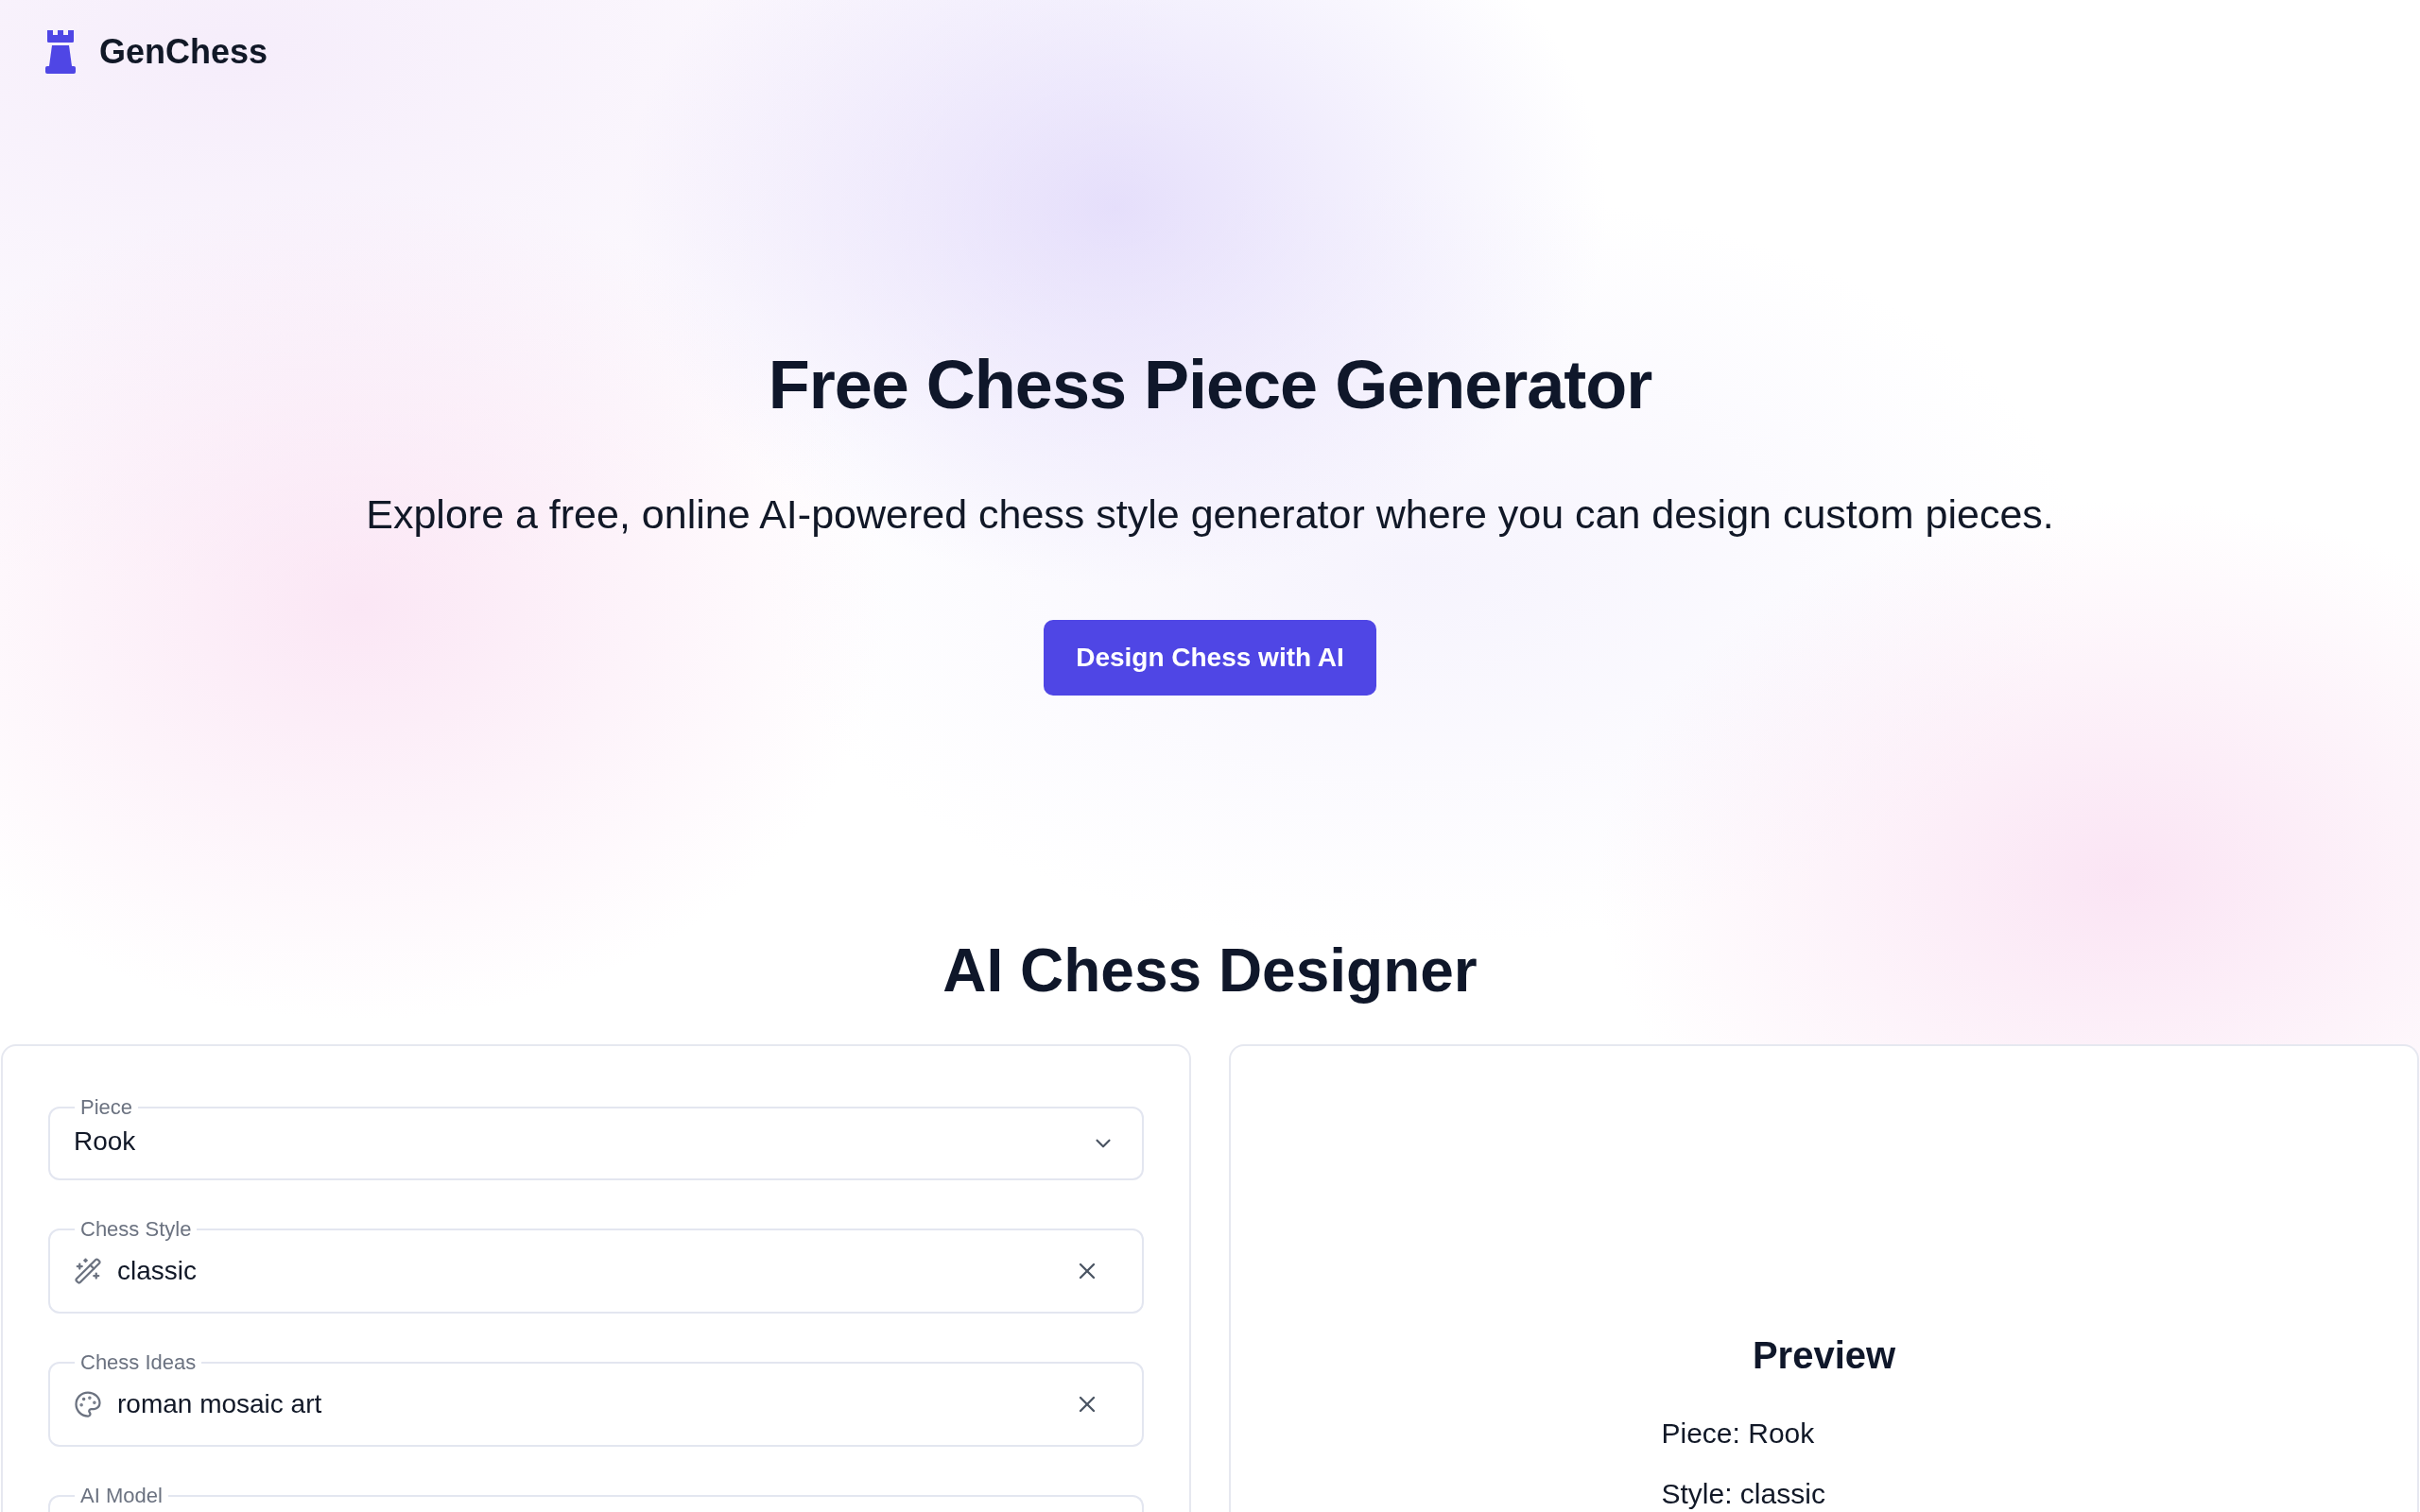  What do you see at coordinates (88, 1271) in the screenshot?
I see `magic-wand-icon` at bounding box center [88, 1271].